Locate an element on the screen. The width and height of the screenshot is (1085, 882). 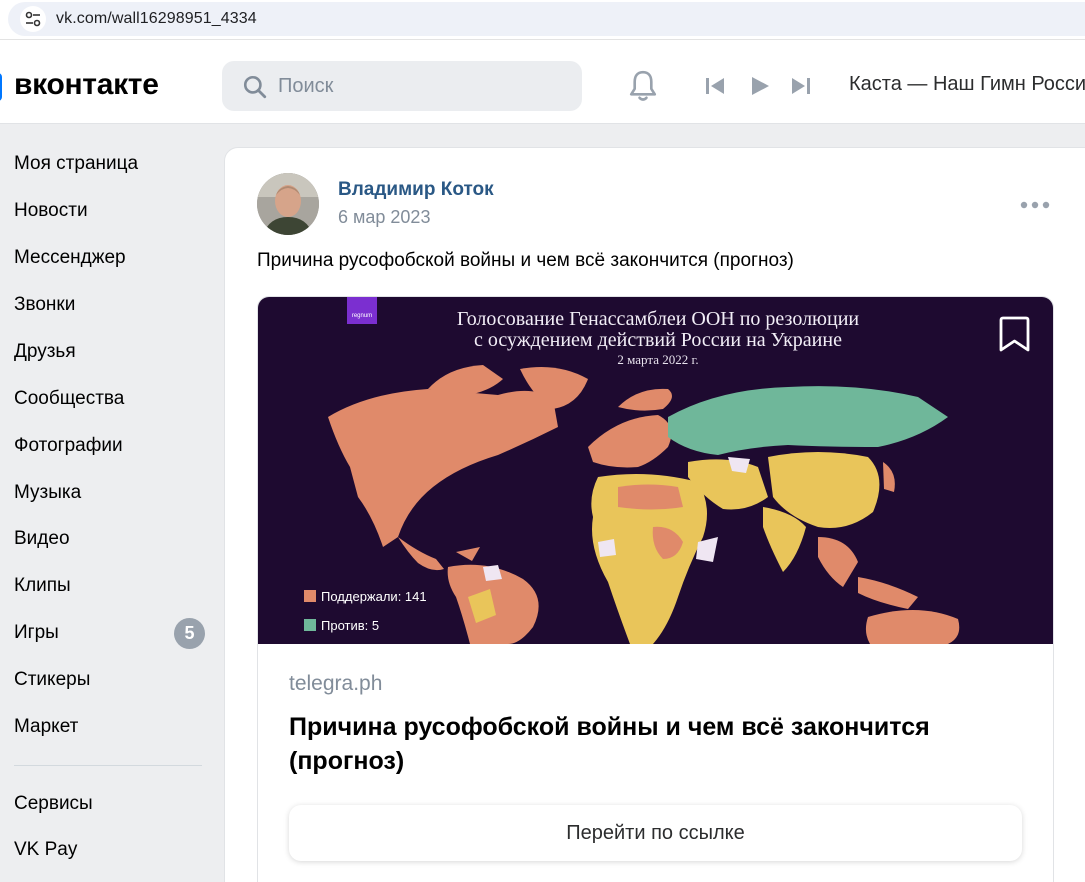
more-options-icon is located at coordinates (1035, 205).